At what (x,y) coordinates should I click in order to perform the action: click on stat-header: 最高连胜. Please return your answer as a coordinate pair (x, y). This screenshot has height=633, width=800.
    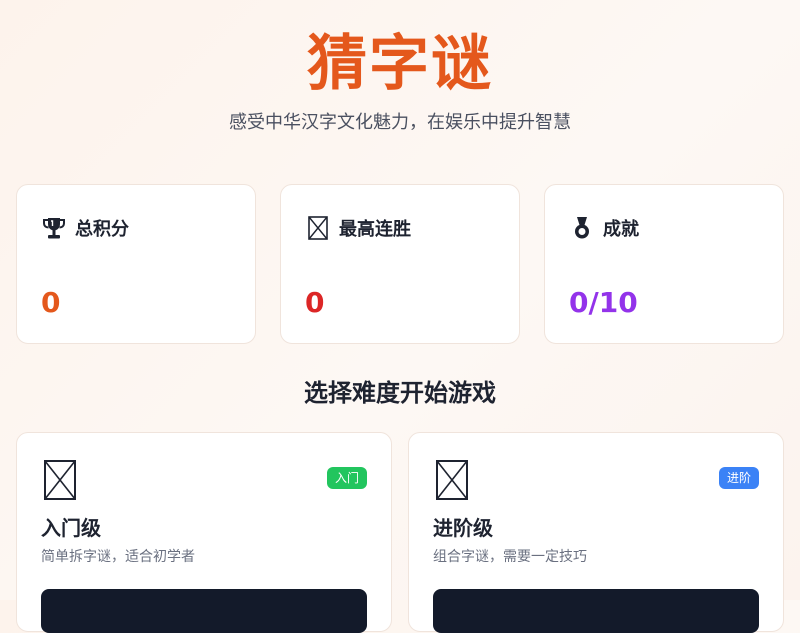
    Looking at the image, I should click on (358, 228).